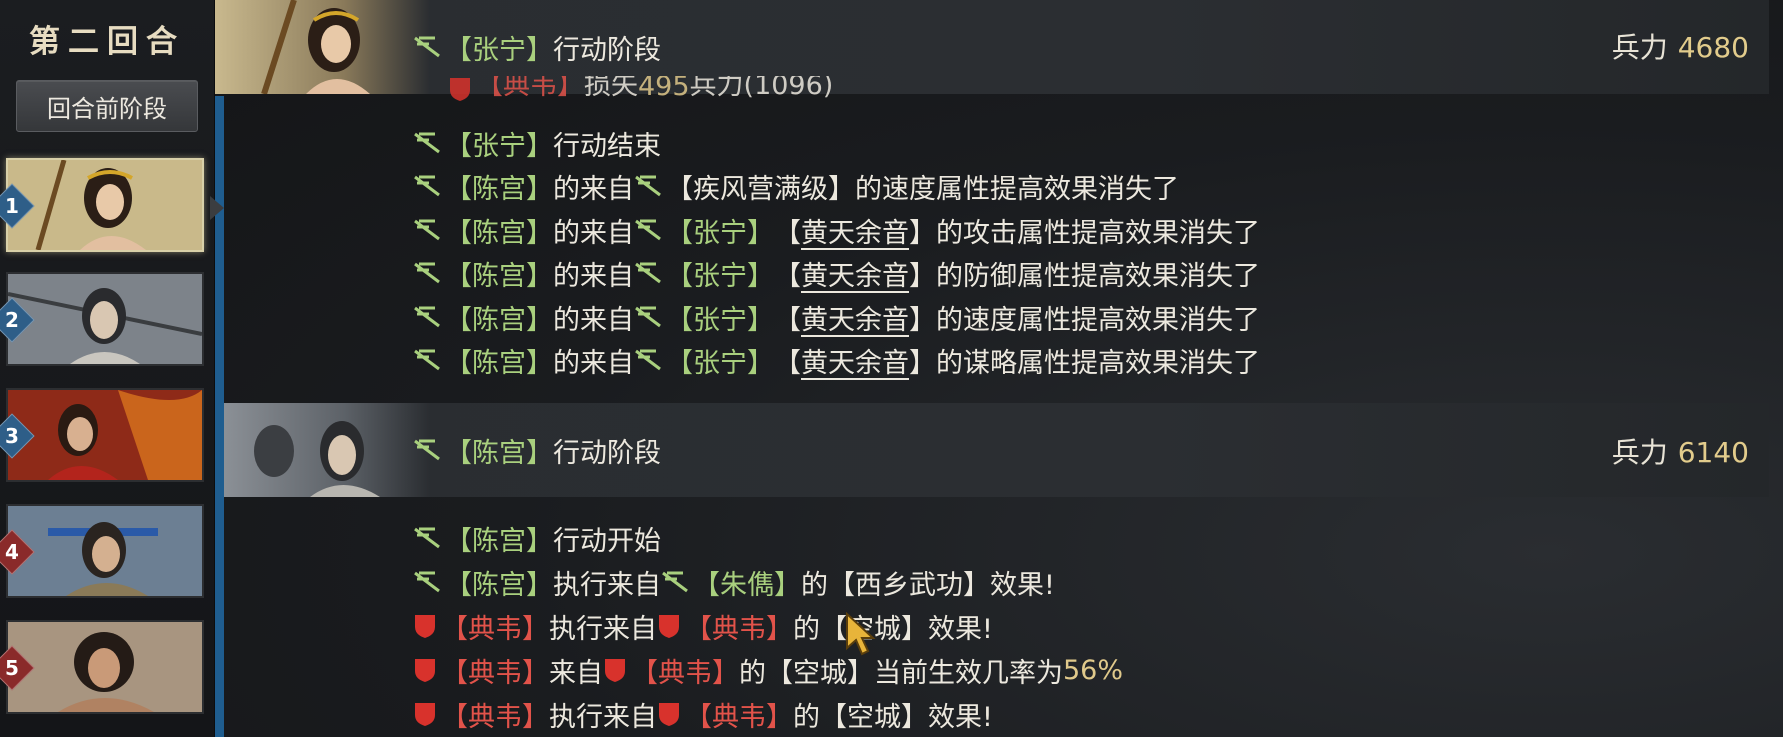  Describe the element at coordinates (112, 368) in the screenshot. I see `sidebar: 第二回合 回合前阶段 1 2 3 4 5` at that location.